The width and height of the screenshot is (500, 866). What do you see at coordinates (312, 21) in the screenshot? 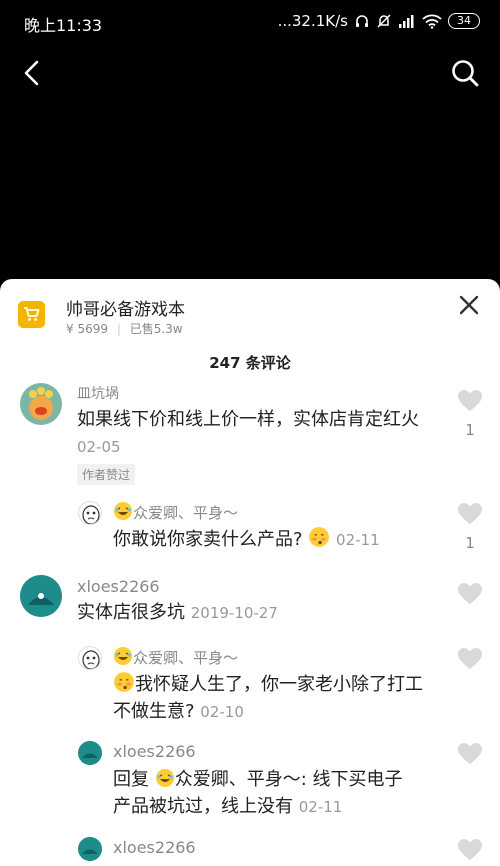
I see `network-speed: ...32.1K/s` at bounding box center [312, 21].